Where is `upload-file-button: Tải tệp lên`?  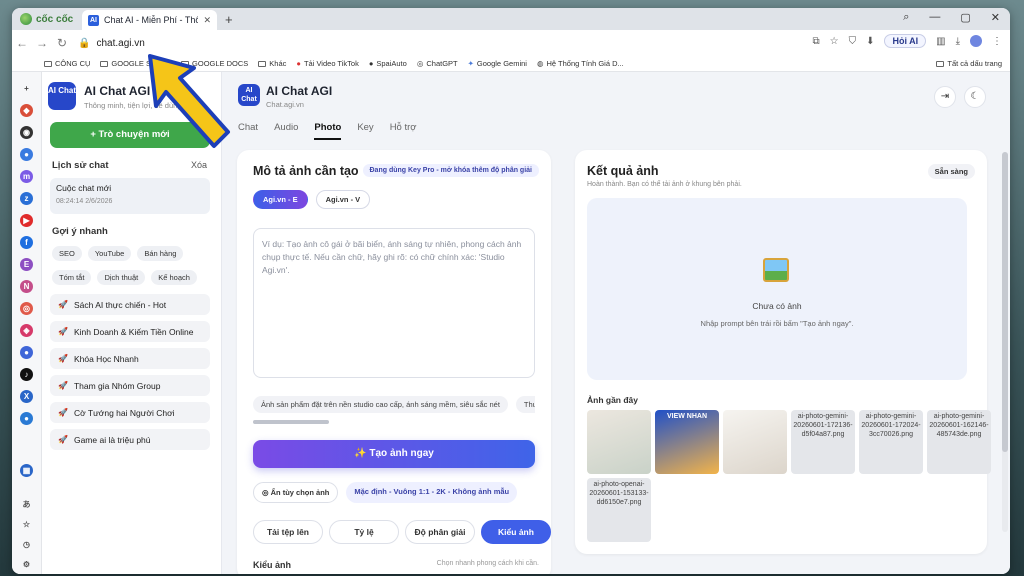
upload-file-button: Tải tệp lên is located at coordinates (288, 532).